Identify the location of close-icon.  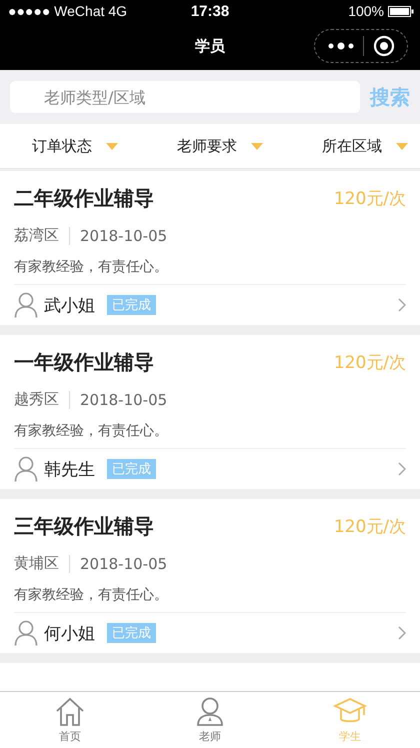
(383, 46).